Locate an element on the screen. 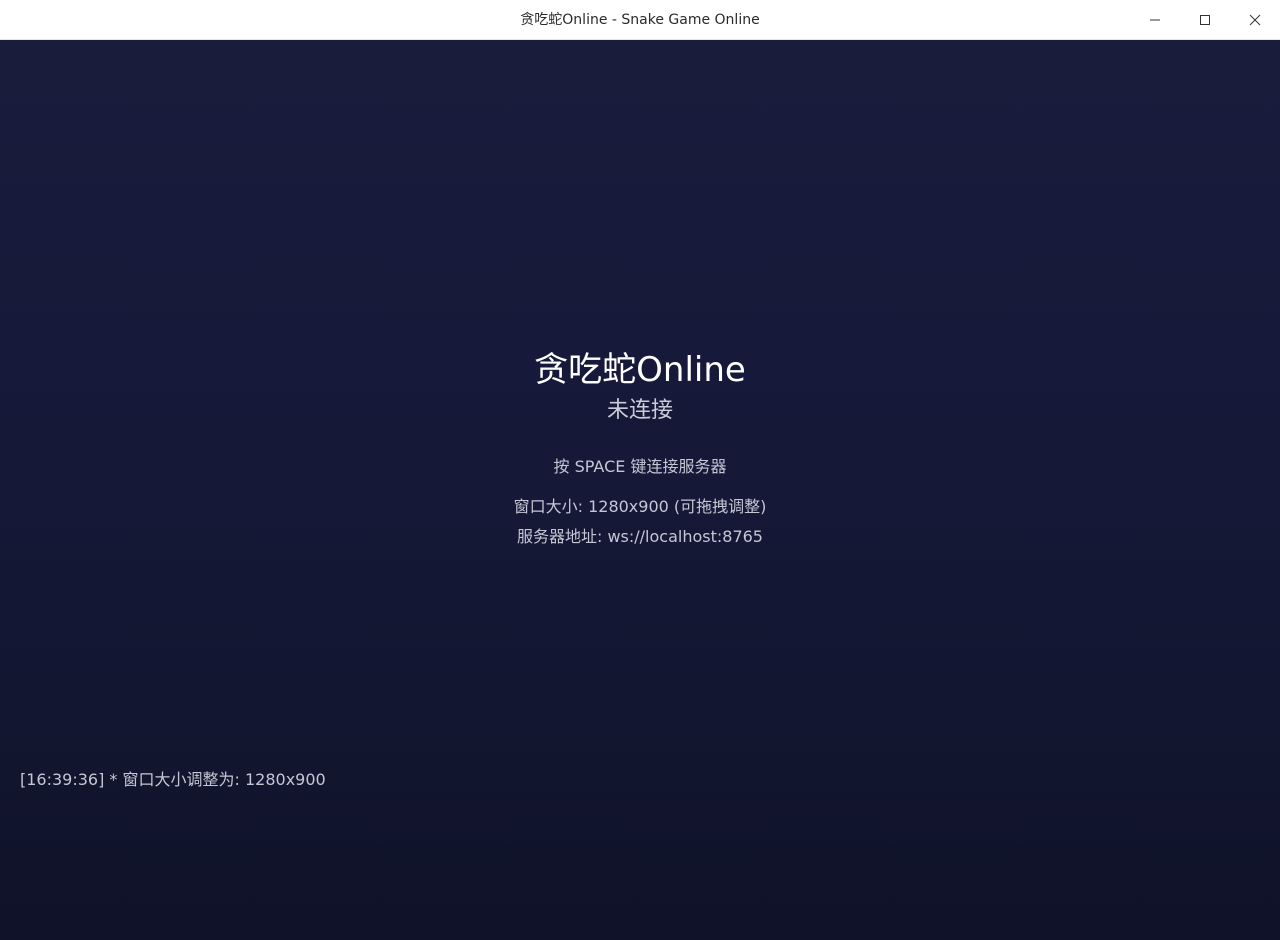  log-message: [16:39:36] * 窗口大小调整为: 1280x900 is located at coordinates (173, 779).